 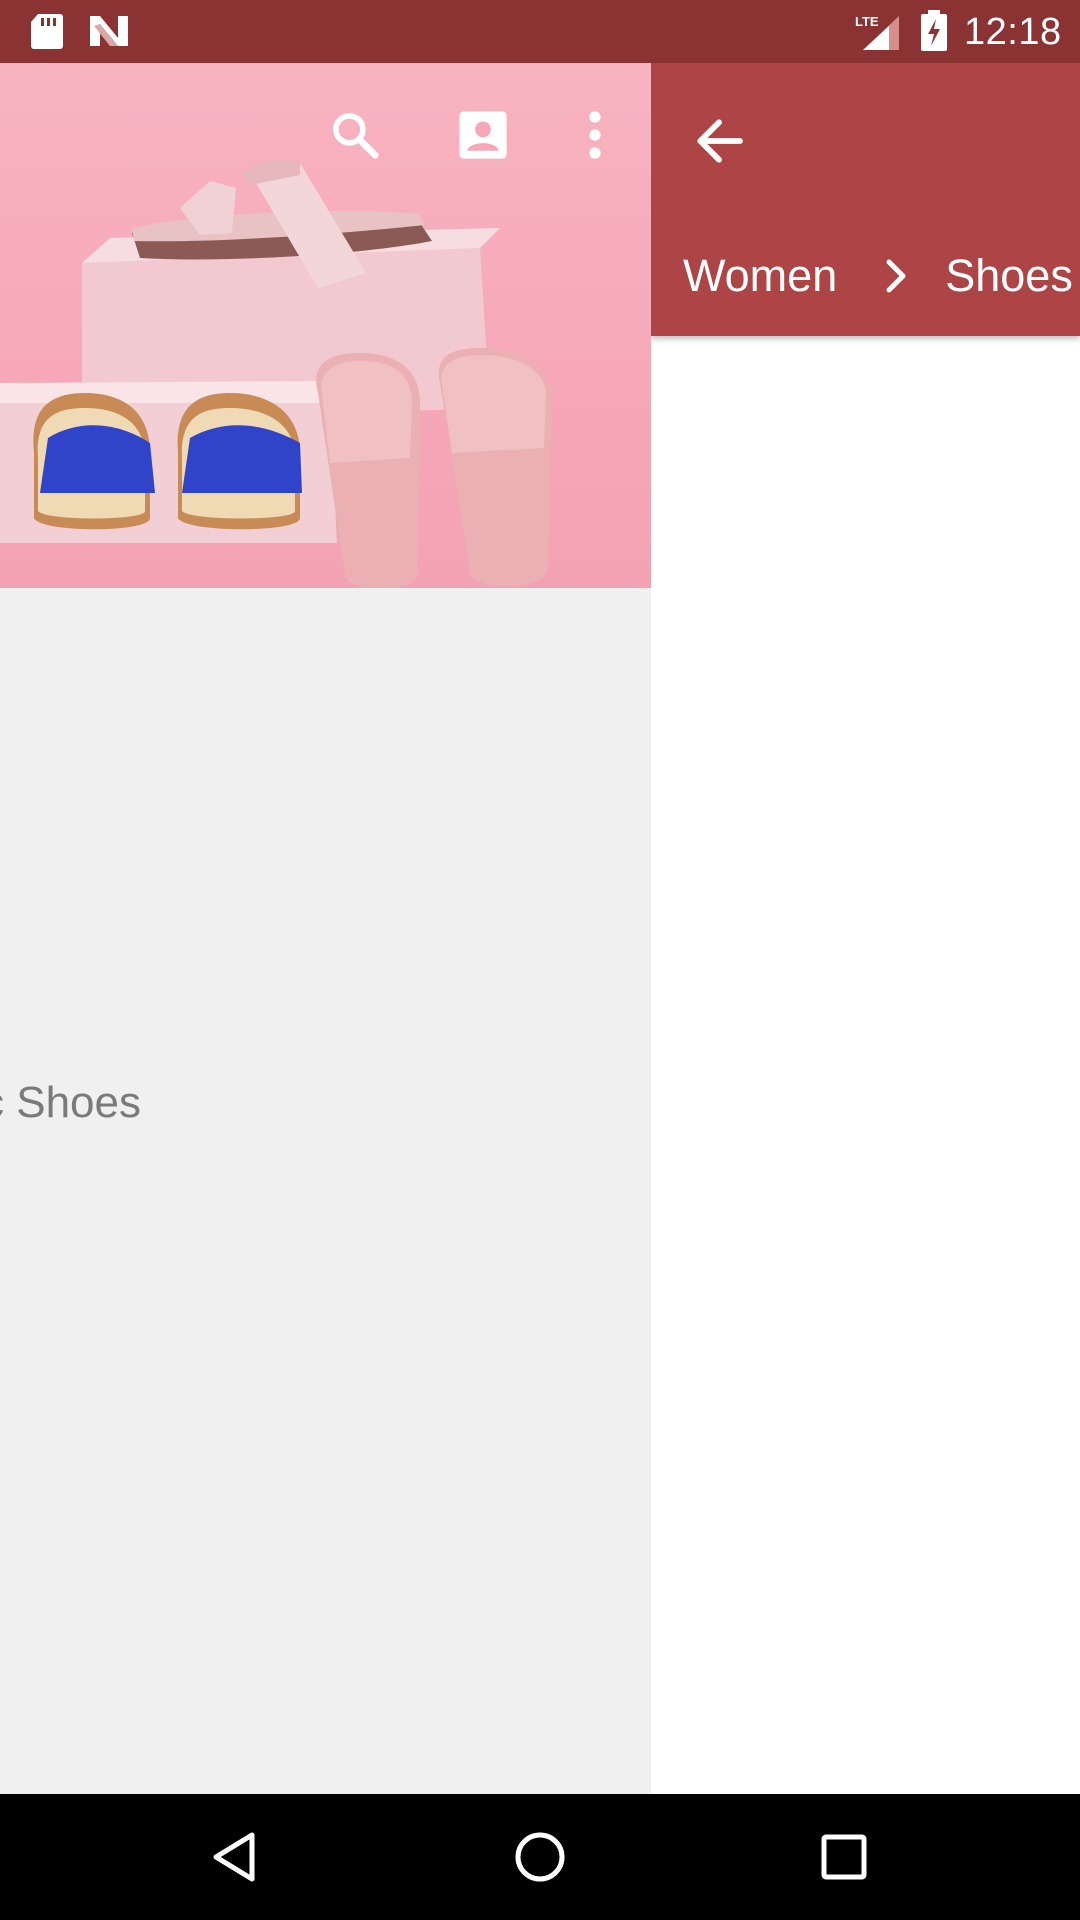 What do you see at coordinates (865, 199) in the screenshot?
I see `drawer-header: Women Shoes` at bounding box center [865, 199].